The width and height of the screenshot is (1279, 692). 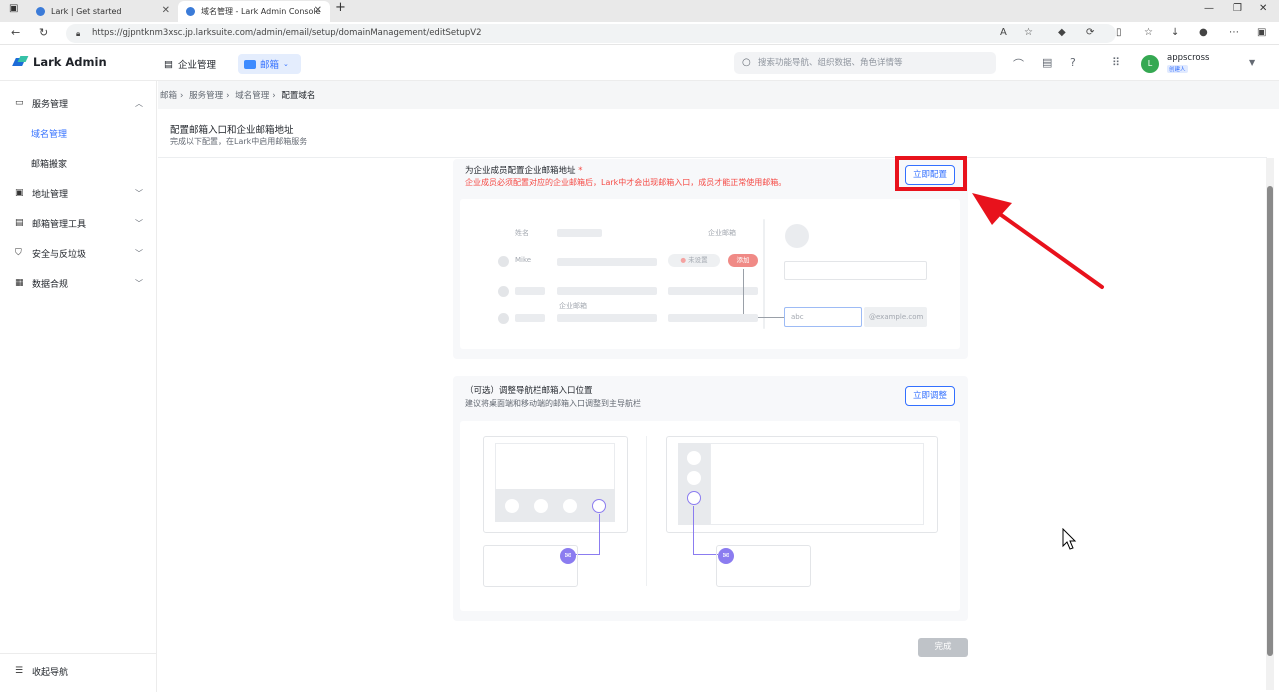 I want to click on mouse-cursor-icon, so click(x=1069, y=539).